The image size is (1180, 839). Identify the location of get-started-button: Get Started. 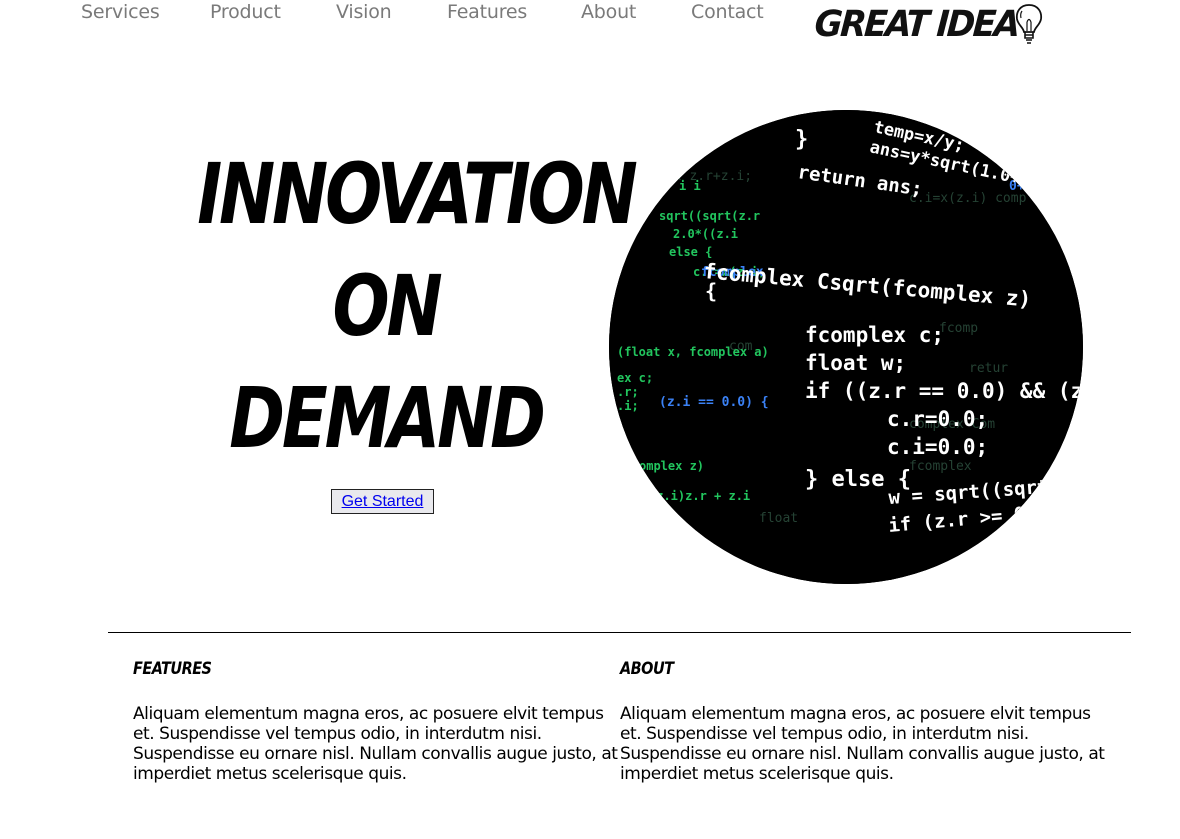
(382, 501).